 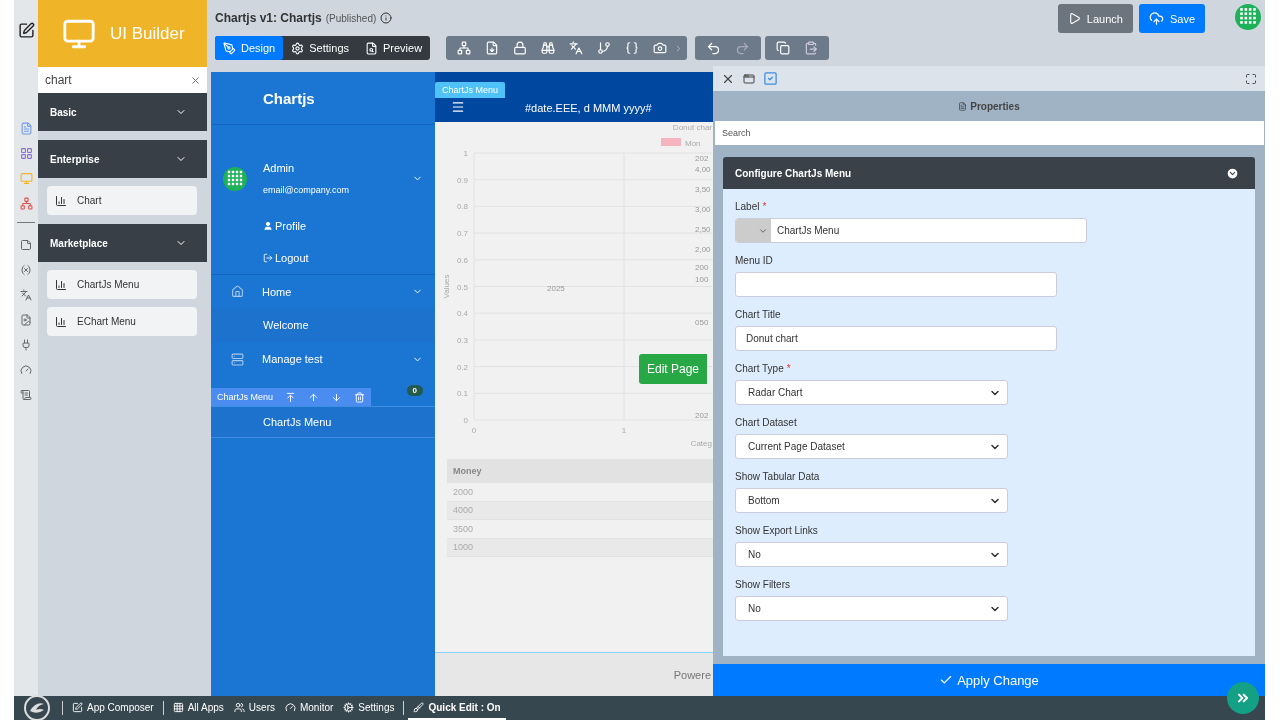 I want to click on required-mark: *, so click(x=764, y=206).